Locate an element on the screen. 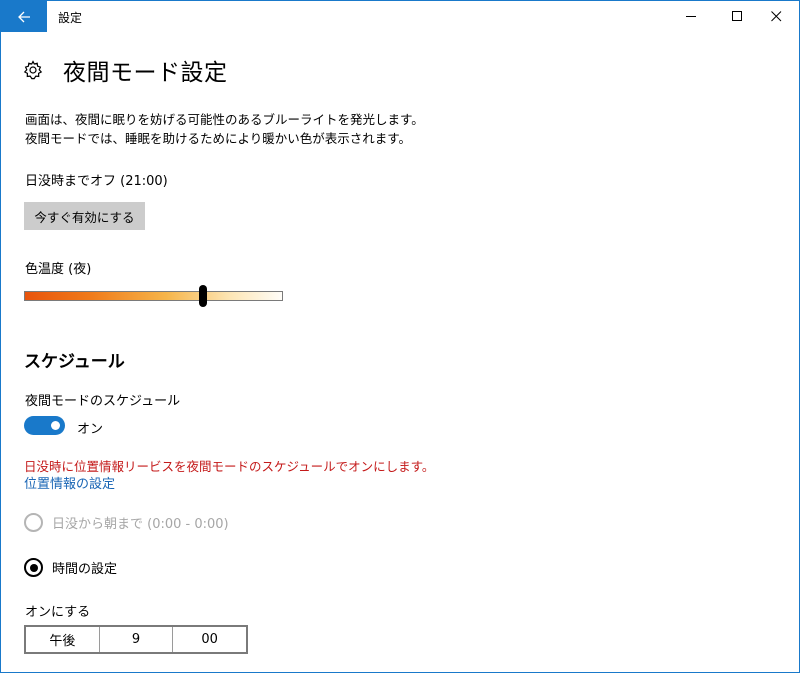 The image size is (800, 673). radio-selected-dot is located at coordinates (33, 567).